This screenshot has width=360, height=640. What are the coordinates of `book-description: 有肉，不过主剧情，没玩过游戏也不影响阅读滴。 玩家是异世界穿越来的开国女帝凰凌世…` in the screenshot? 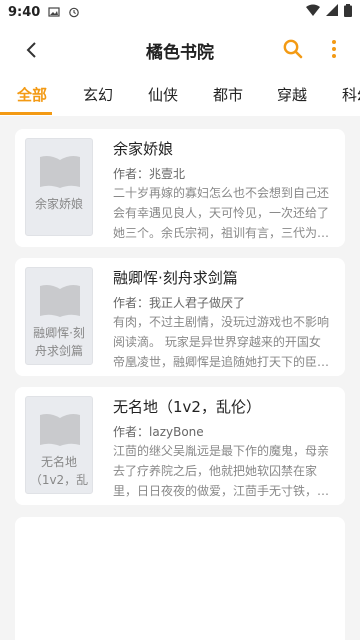 It's located at (221, 342).